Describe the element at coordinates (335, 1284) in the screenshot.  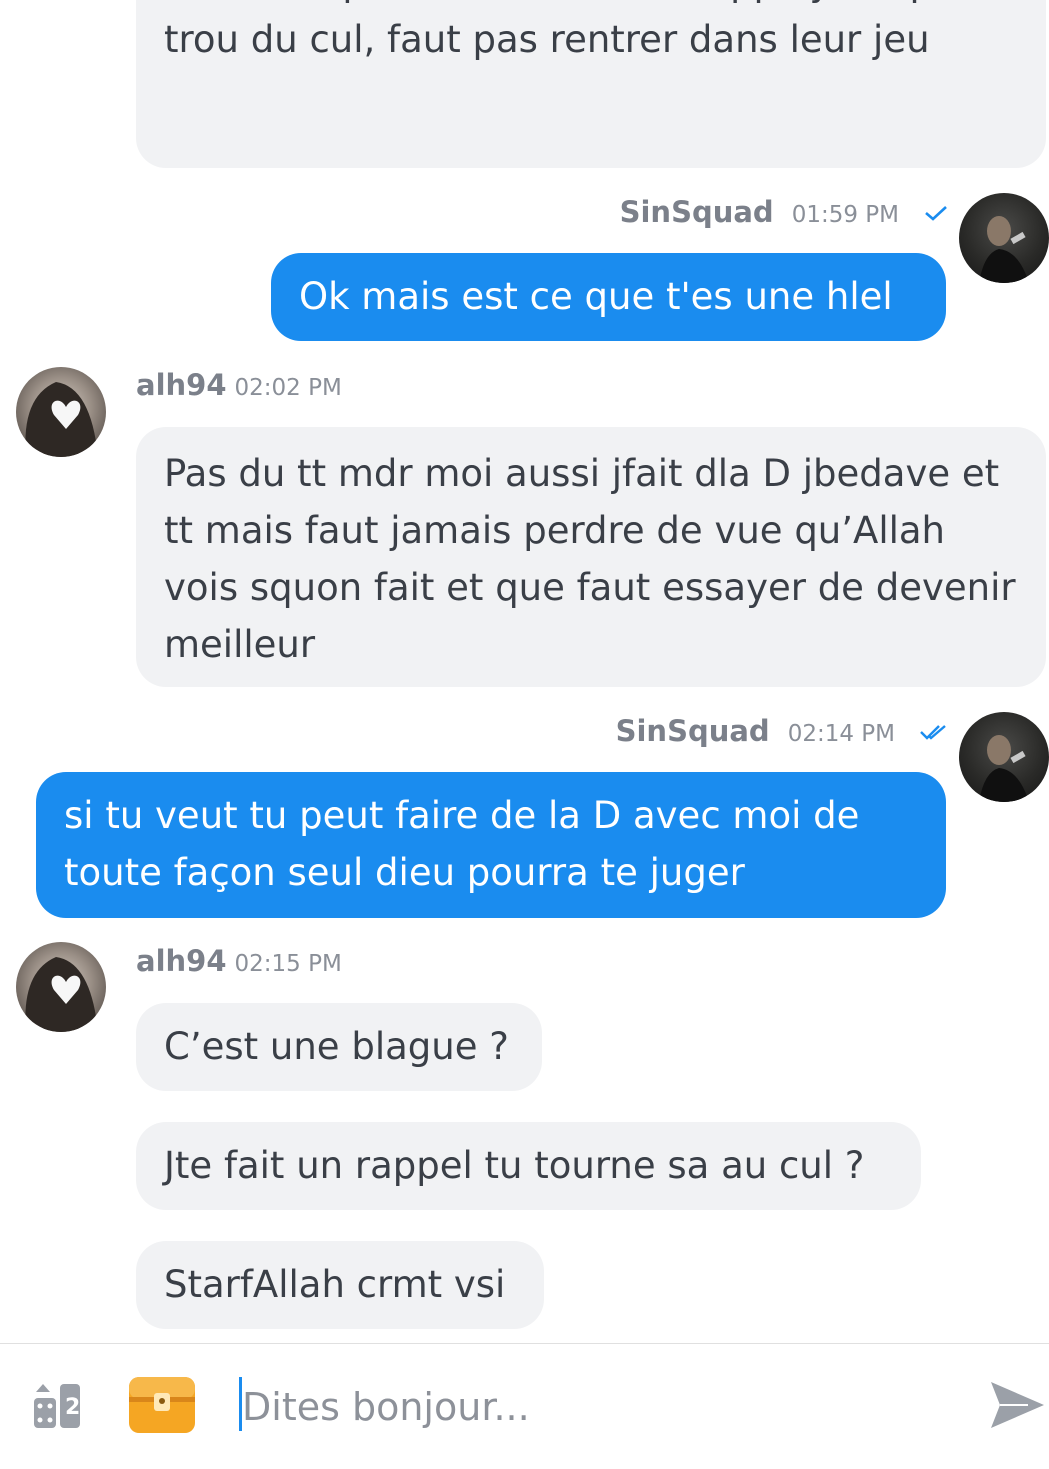
I see `message-text: StarfAllah crmt vsi` at that location.